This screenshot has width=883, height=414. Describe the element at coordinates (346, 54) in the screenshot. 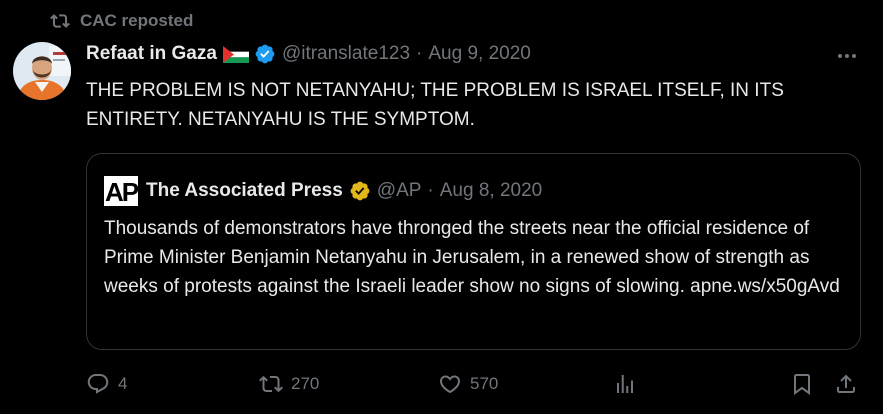

I see `author-handle: @itranslate123` at that location.